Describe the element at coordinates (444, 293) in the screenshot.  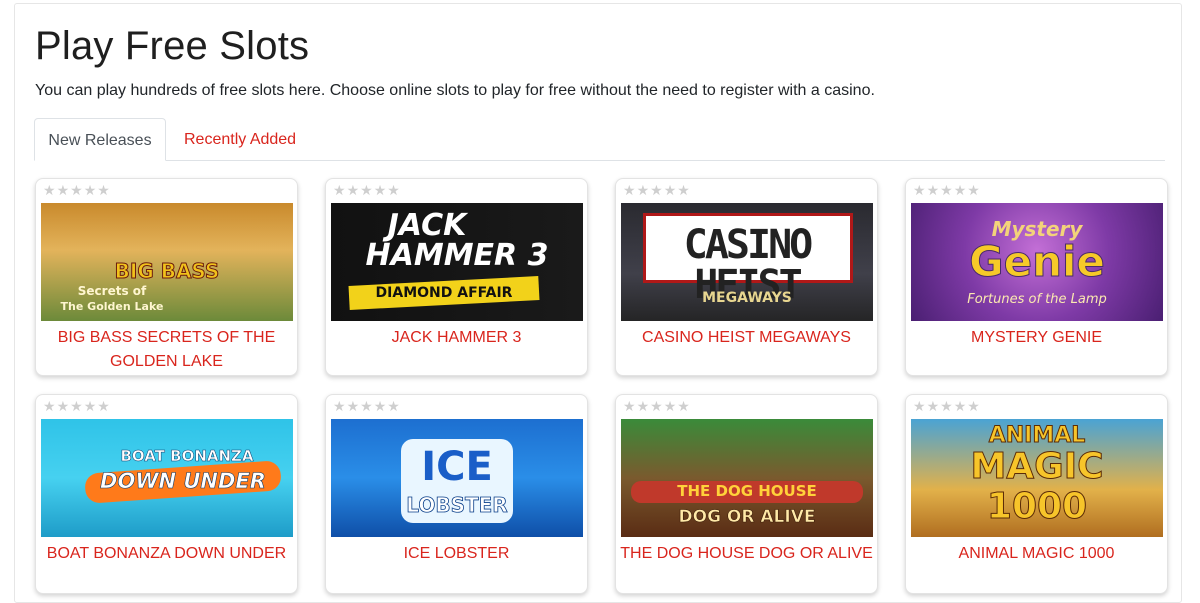
I see `thumbnail-logo-text: DIAMOND AFFAIR` at that location.